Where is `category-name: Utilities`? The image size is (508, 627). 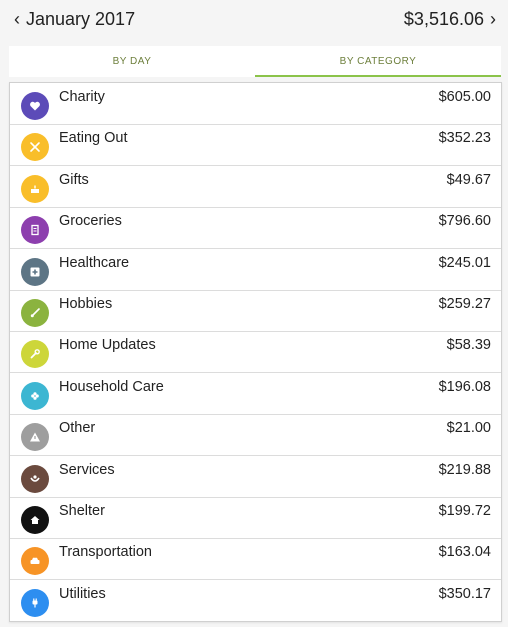
category-name: Utilities is located at coordinates (82, 593).